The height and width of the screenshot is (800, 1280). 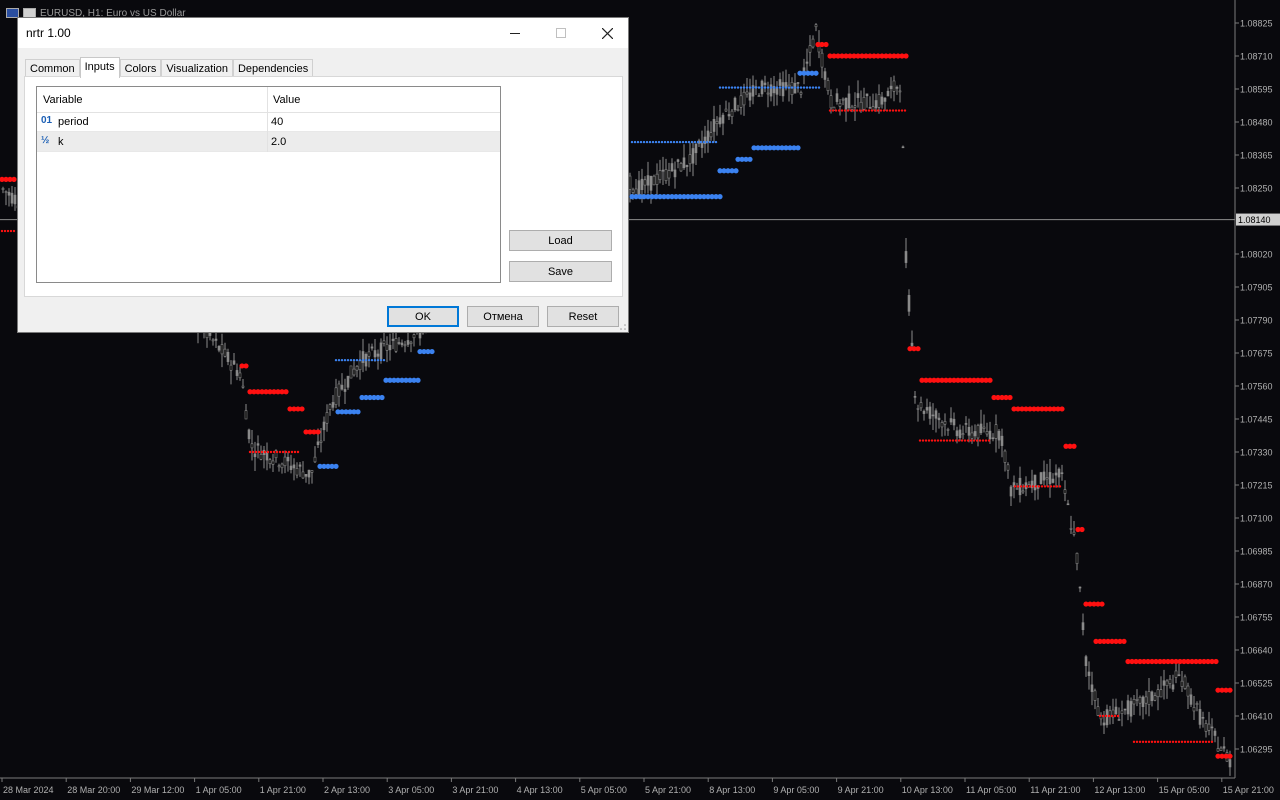 What do you see at coordinates (732, 790) in the screenshot?
I see `time-tick-label: 8 Apr 13:00` at bounding box center [732, 790].